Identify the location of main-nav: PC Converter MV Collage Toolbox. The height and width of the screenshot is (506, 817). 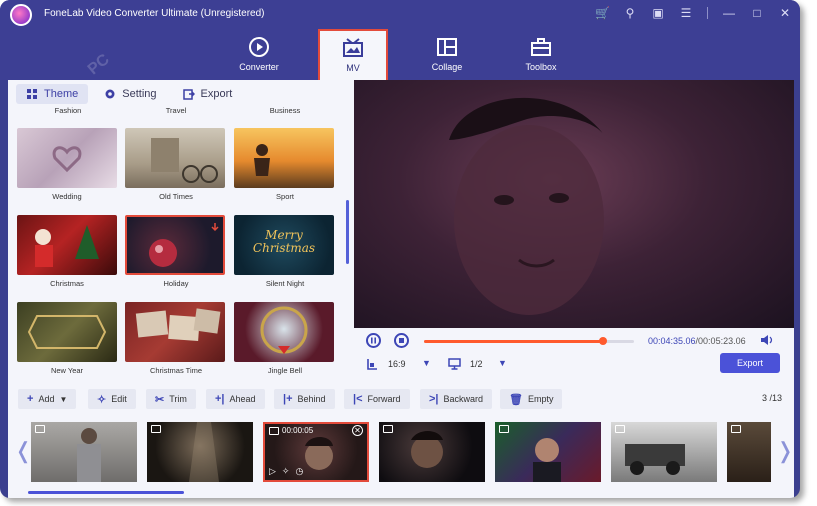
(400, 54).